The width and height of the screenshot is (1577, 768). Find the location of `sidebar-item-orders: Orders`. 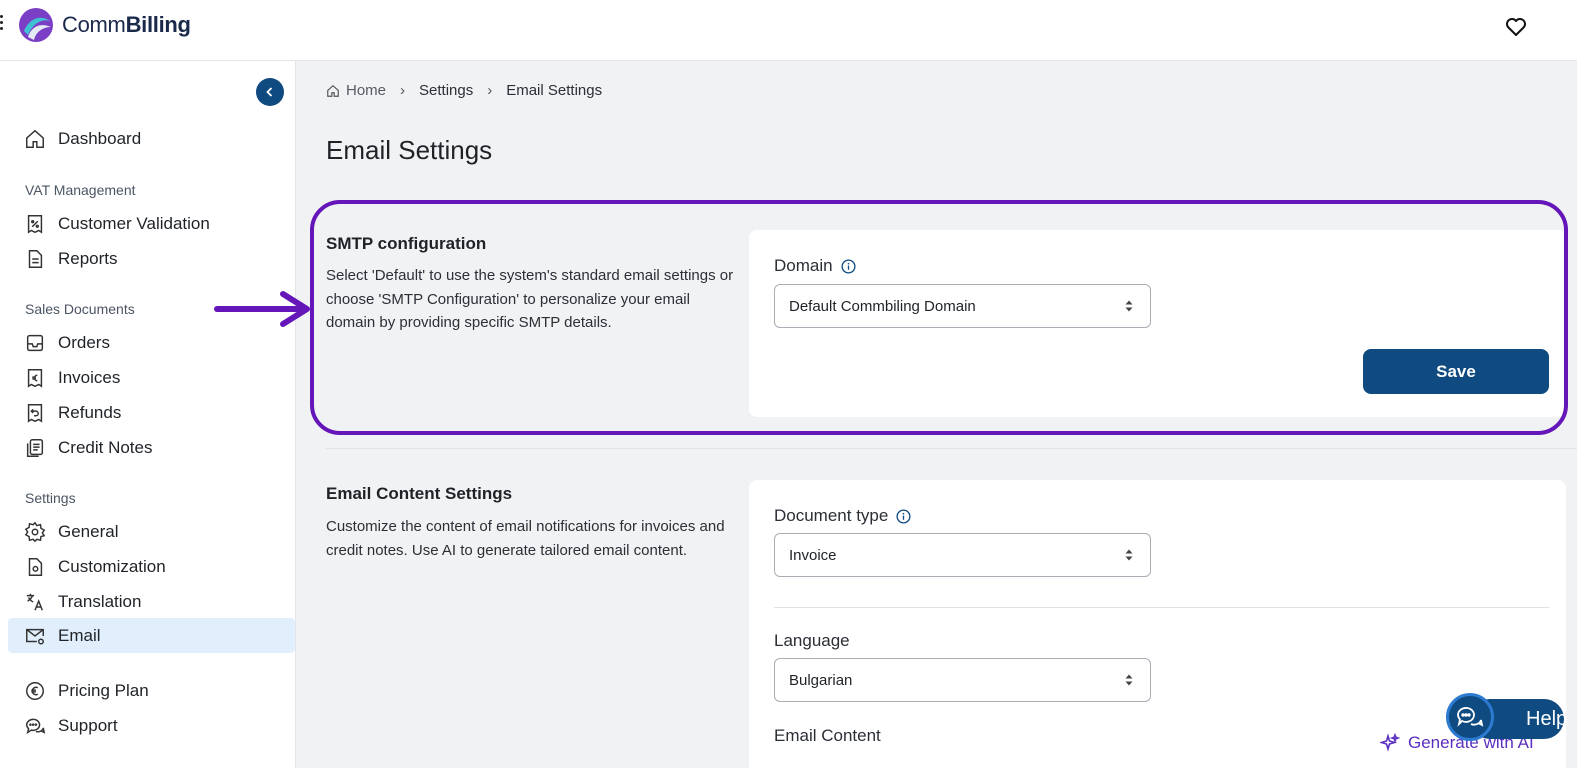

sidebar-item-orders: Orders is located at coordinates (151, 342).